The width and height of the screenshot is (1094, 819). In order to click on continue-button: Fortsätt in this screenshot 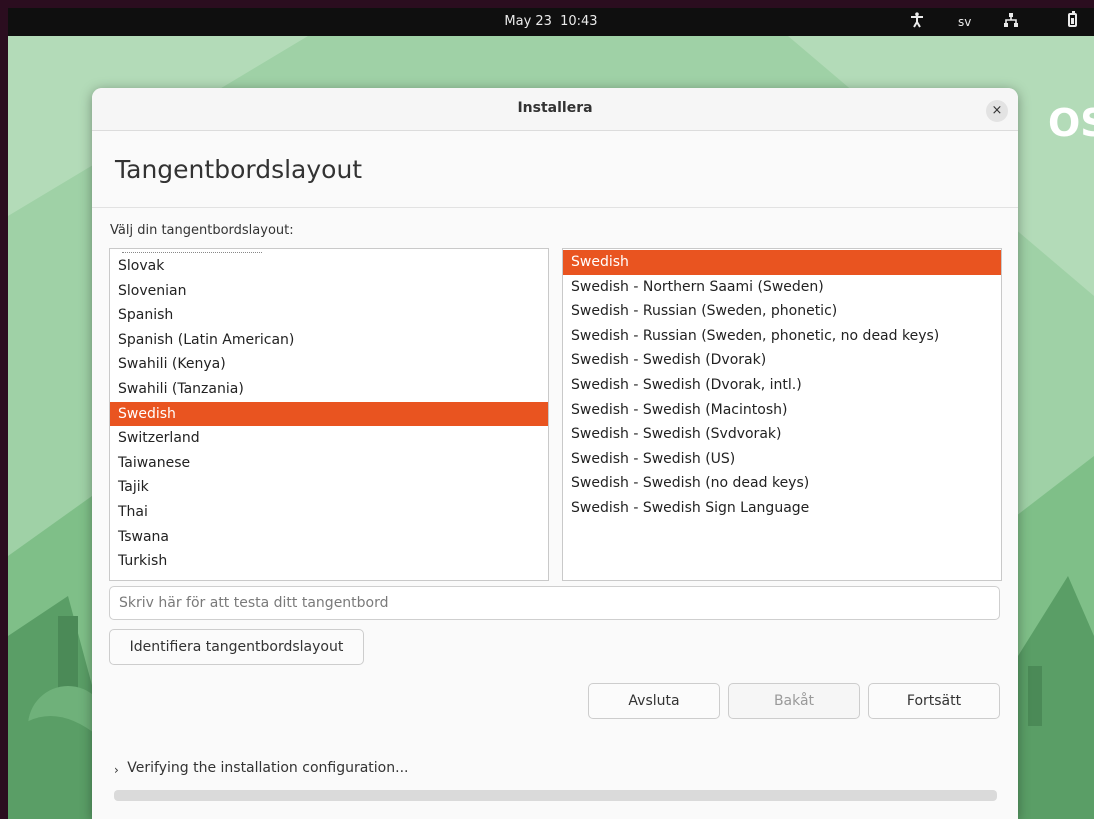, I will do `click(934, 701)`.